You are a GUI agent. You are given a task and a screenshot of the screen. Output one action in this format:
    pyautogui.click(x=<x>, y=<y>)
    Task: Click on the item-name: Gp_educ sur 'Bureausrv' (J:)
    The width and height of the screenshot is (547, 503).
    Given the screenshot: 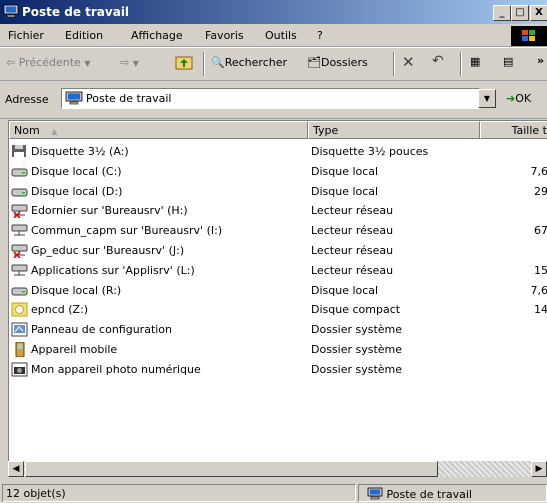 What is the action you would take?
    pyautogui.click(x=108, y=250)
    